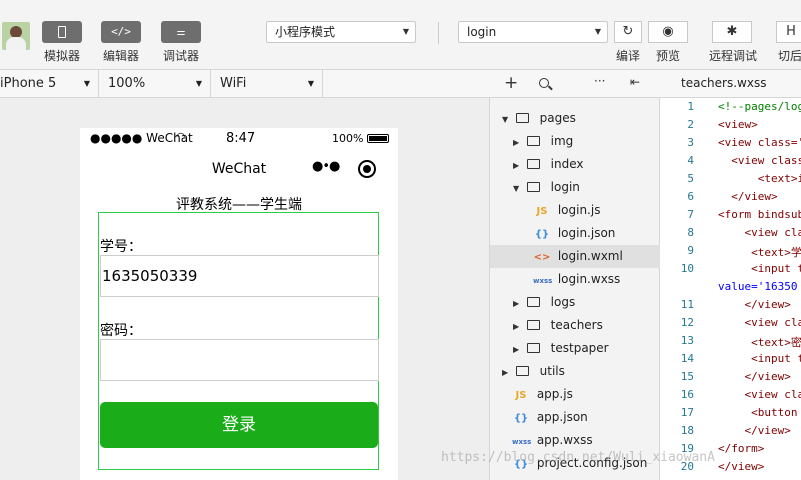  What do you see at coordinates (49, 84) in the screenshot?
I see `device-select: iPhone 5 ▼` at bounding box center [49, 84].